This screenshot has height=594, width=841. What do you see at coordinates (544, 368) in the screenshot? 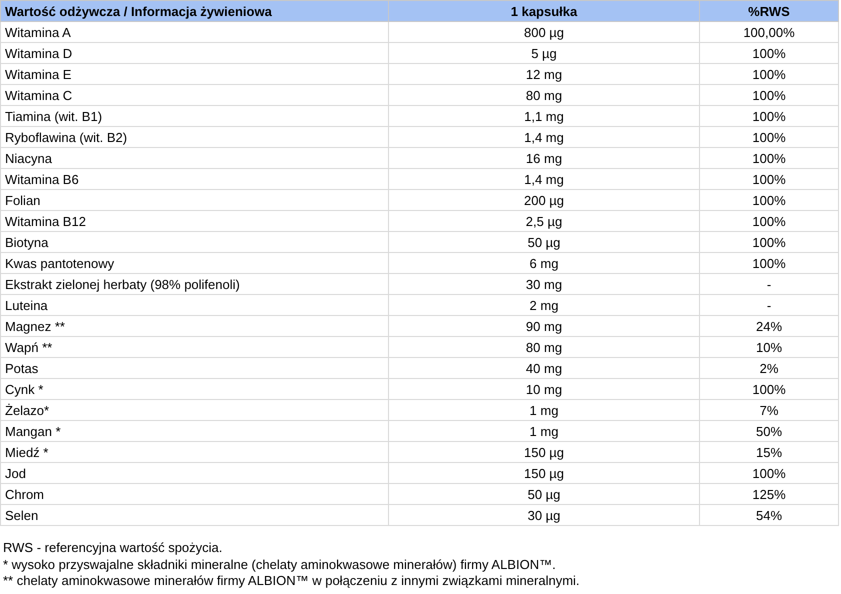
I see `table-cell: 40 mg` at bounding box center [544, 368].